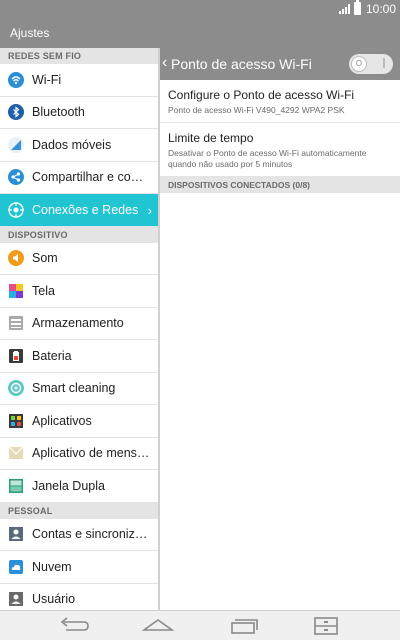  I want to click on sidebar-item-dual-window: Janela Dupla, so click(79, 486).